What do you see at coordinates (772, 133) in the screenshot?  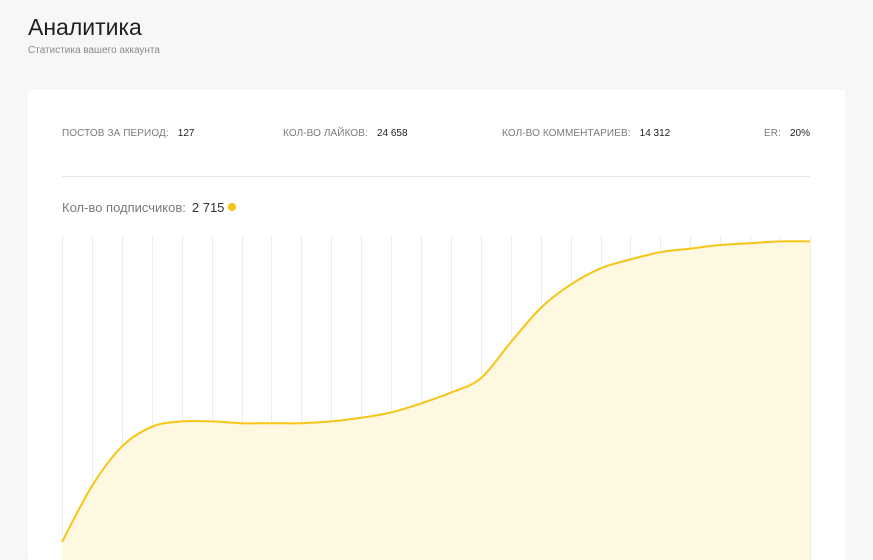 I see `stat-er-label: ER:` at bounding box center [772, 133].